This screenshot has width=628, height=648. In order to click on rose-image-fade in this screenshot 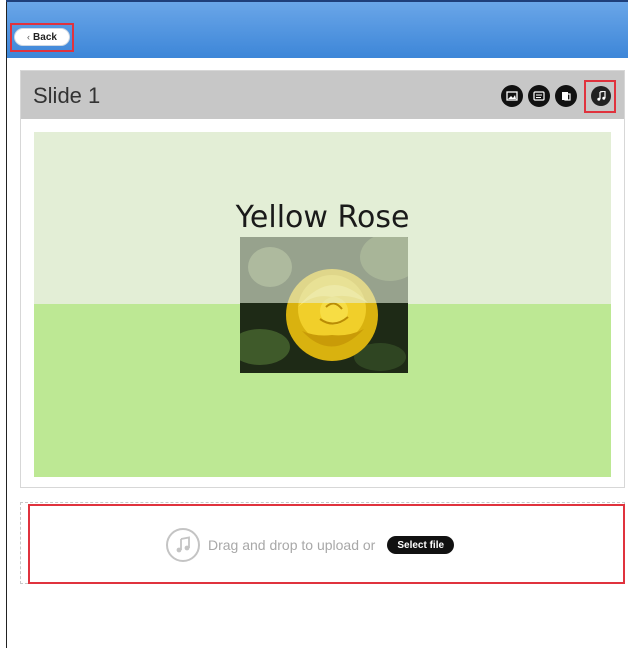, I will do `click(324, 270)`.